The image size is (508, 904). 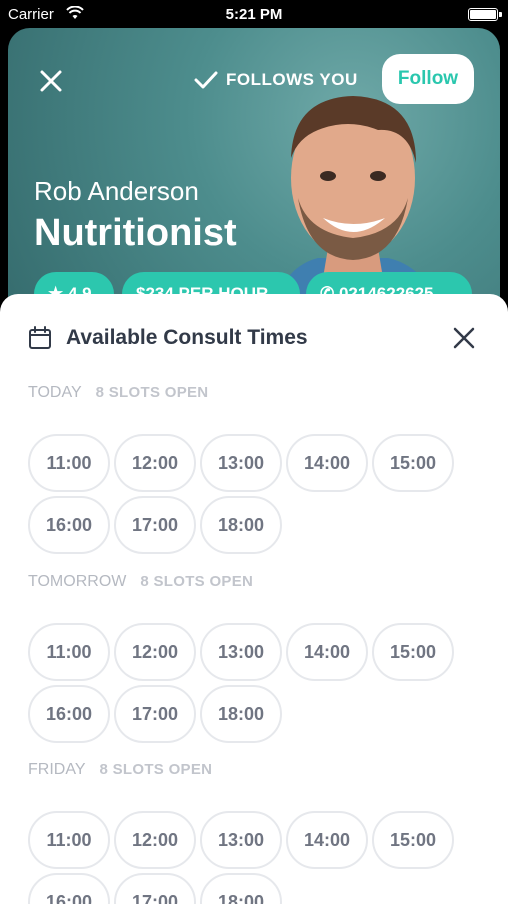 What do you see at coordinates (428, 79) in the screenshot?
I see `follow-button: Follow` at bounding box center [428, 79].